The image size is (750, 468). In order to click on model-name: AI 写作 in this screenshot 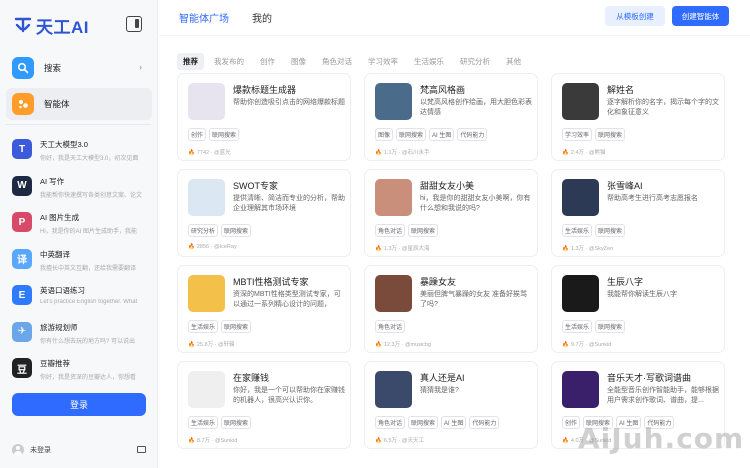, I will do `click(52, 181)`.